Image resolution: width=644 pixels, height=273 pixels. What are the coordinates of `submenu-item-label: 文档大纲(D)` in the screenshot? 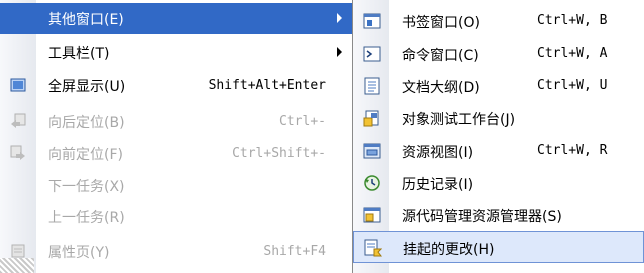 It's located at (441, 88).